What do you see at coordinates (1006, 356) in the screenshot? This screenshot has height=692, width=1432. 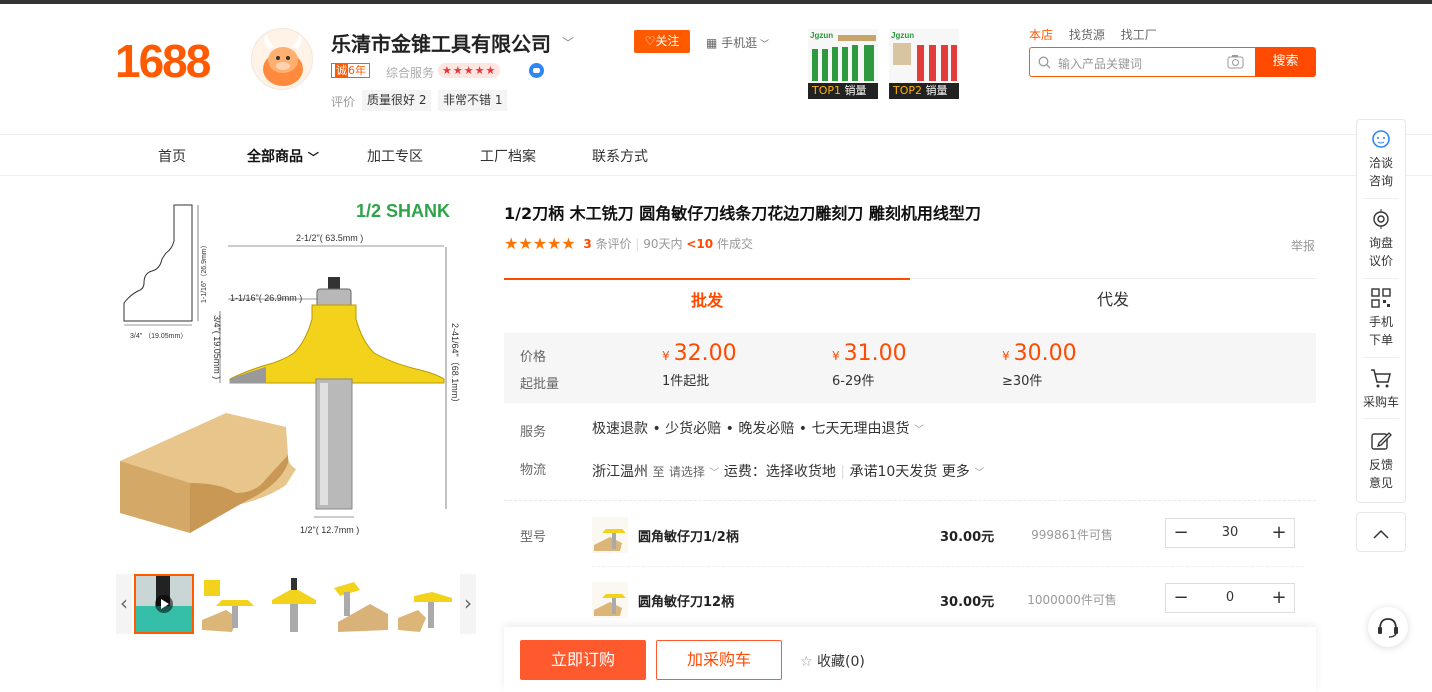 I see `currency: ¥` at bounding box center [1006, 356].